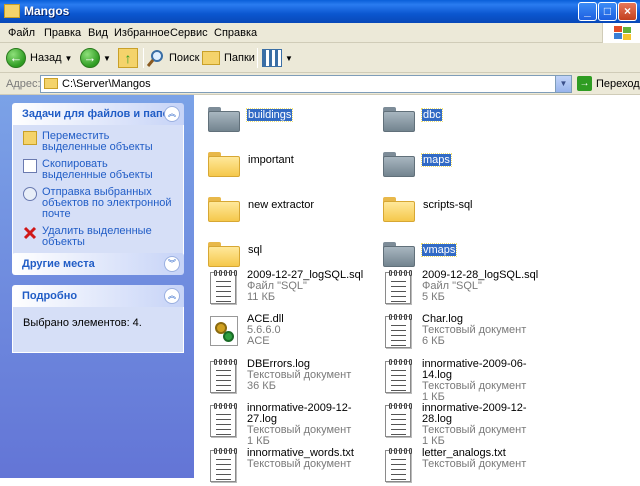 This screenshot has width=640, height=486. Describe the element at coordinates (98, 330) in the screenshot. I see `details-body: Выбрано элементов: 4.` at that location.